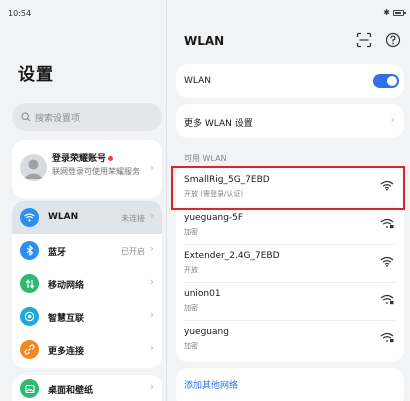 This screenshot has height=401, width=410. What do you see at coordinates (58, 118) in the screenshot?
I see `search-placeholder: 搜索设置项` at bounding box center [58, 118].